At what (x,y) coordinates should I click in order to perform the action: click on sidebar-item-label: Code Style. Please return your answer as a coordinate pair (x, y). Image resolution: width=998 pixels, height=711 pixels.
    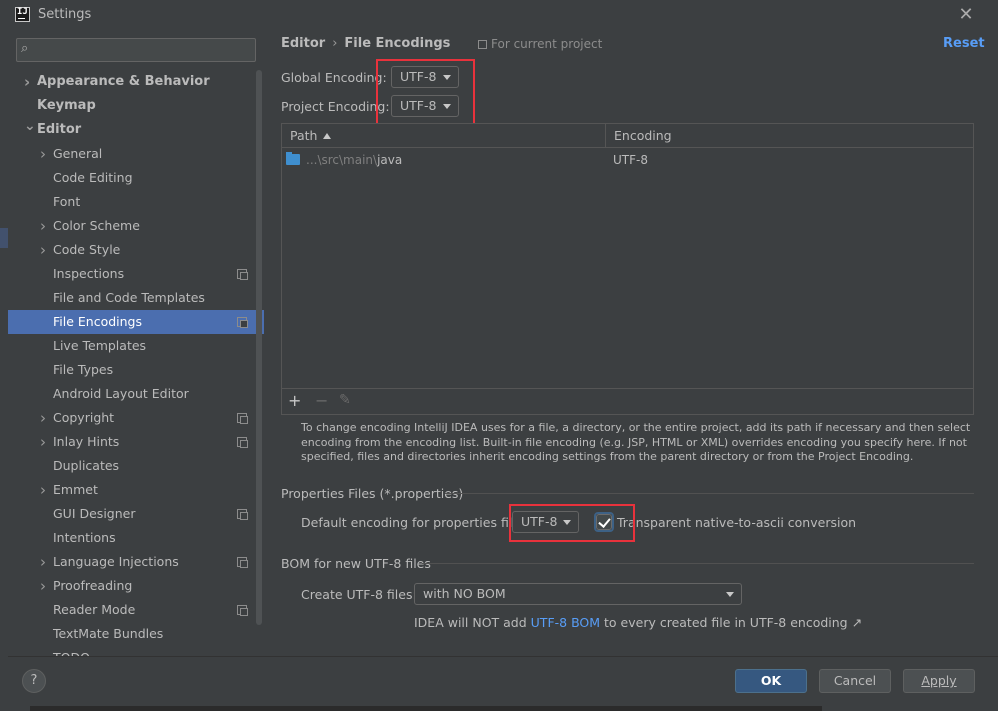
    Looking at the image, I should click on (87, 249).